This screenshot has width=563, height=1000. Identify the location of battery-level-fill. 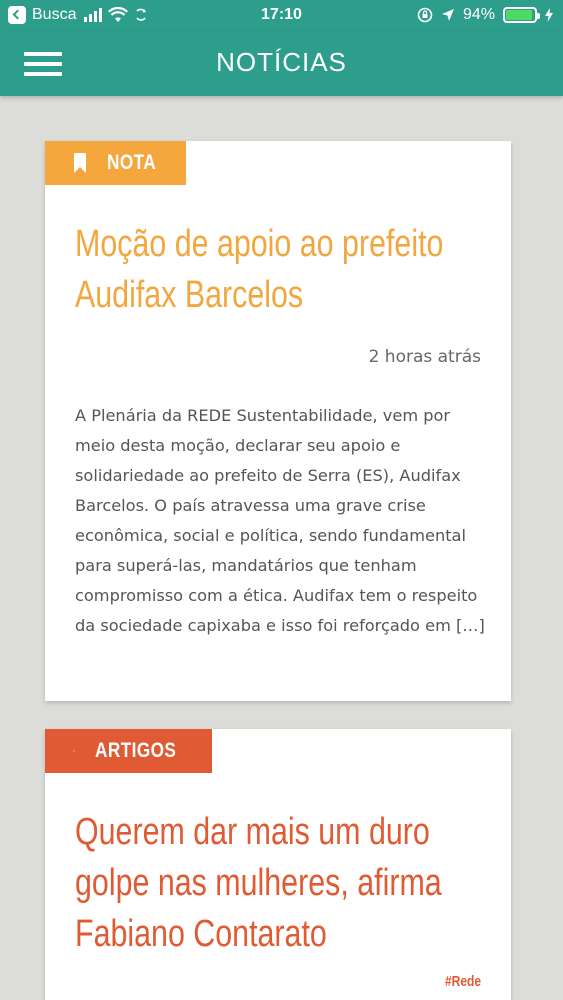
(519, 15).